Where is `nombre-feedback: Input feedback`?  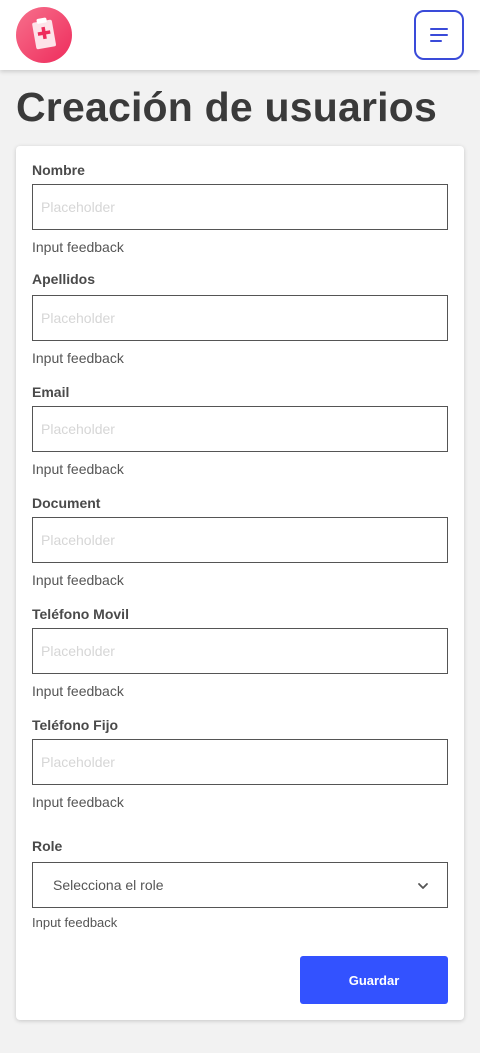
nombre-feedback: Input feedback is located at coordinates (78, 247).